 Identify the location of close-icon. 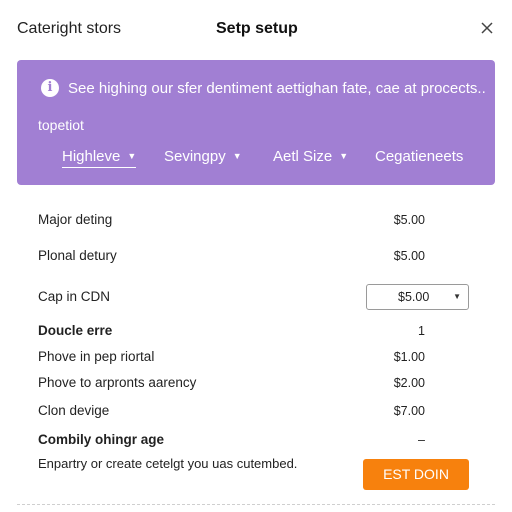
(487, 28).